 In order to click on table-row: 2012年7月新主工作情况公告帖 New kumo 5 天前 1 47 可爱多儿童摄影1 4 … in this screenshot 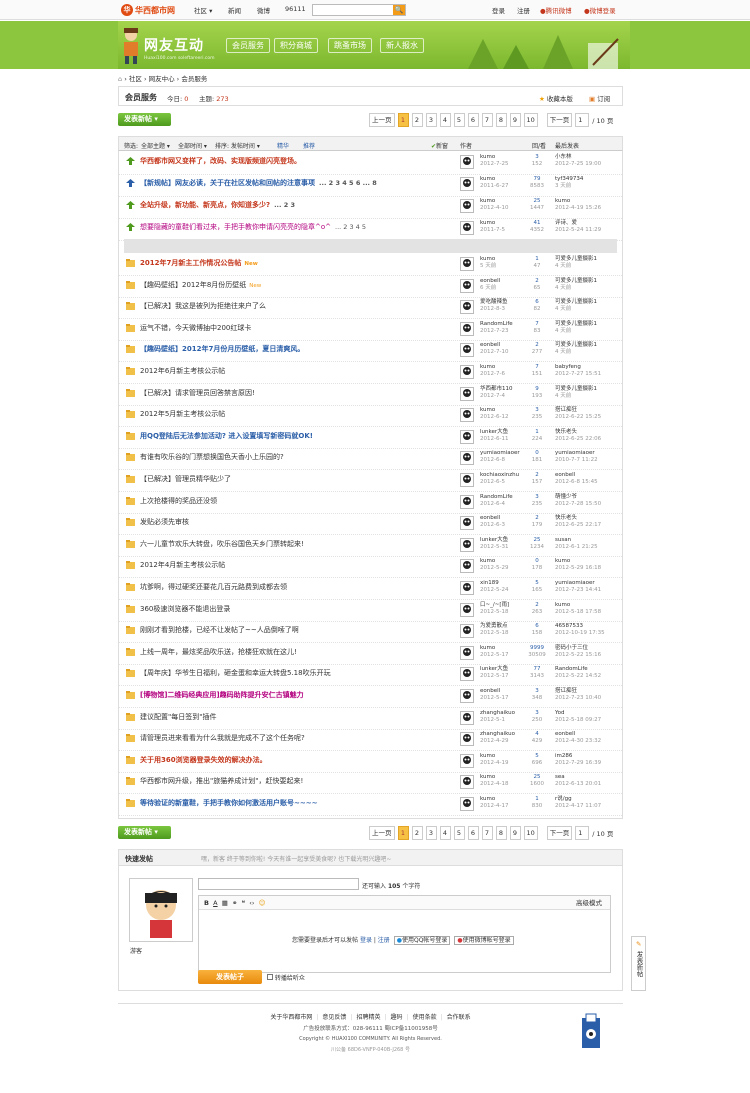, I will do `click(370, 265)`.